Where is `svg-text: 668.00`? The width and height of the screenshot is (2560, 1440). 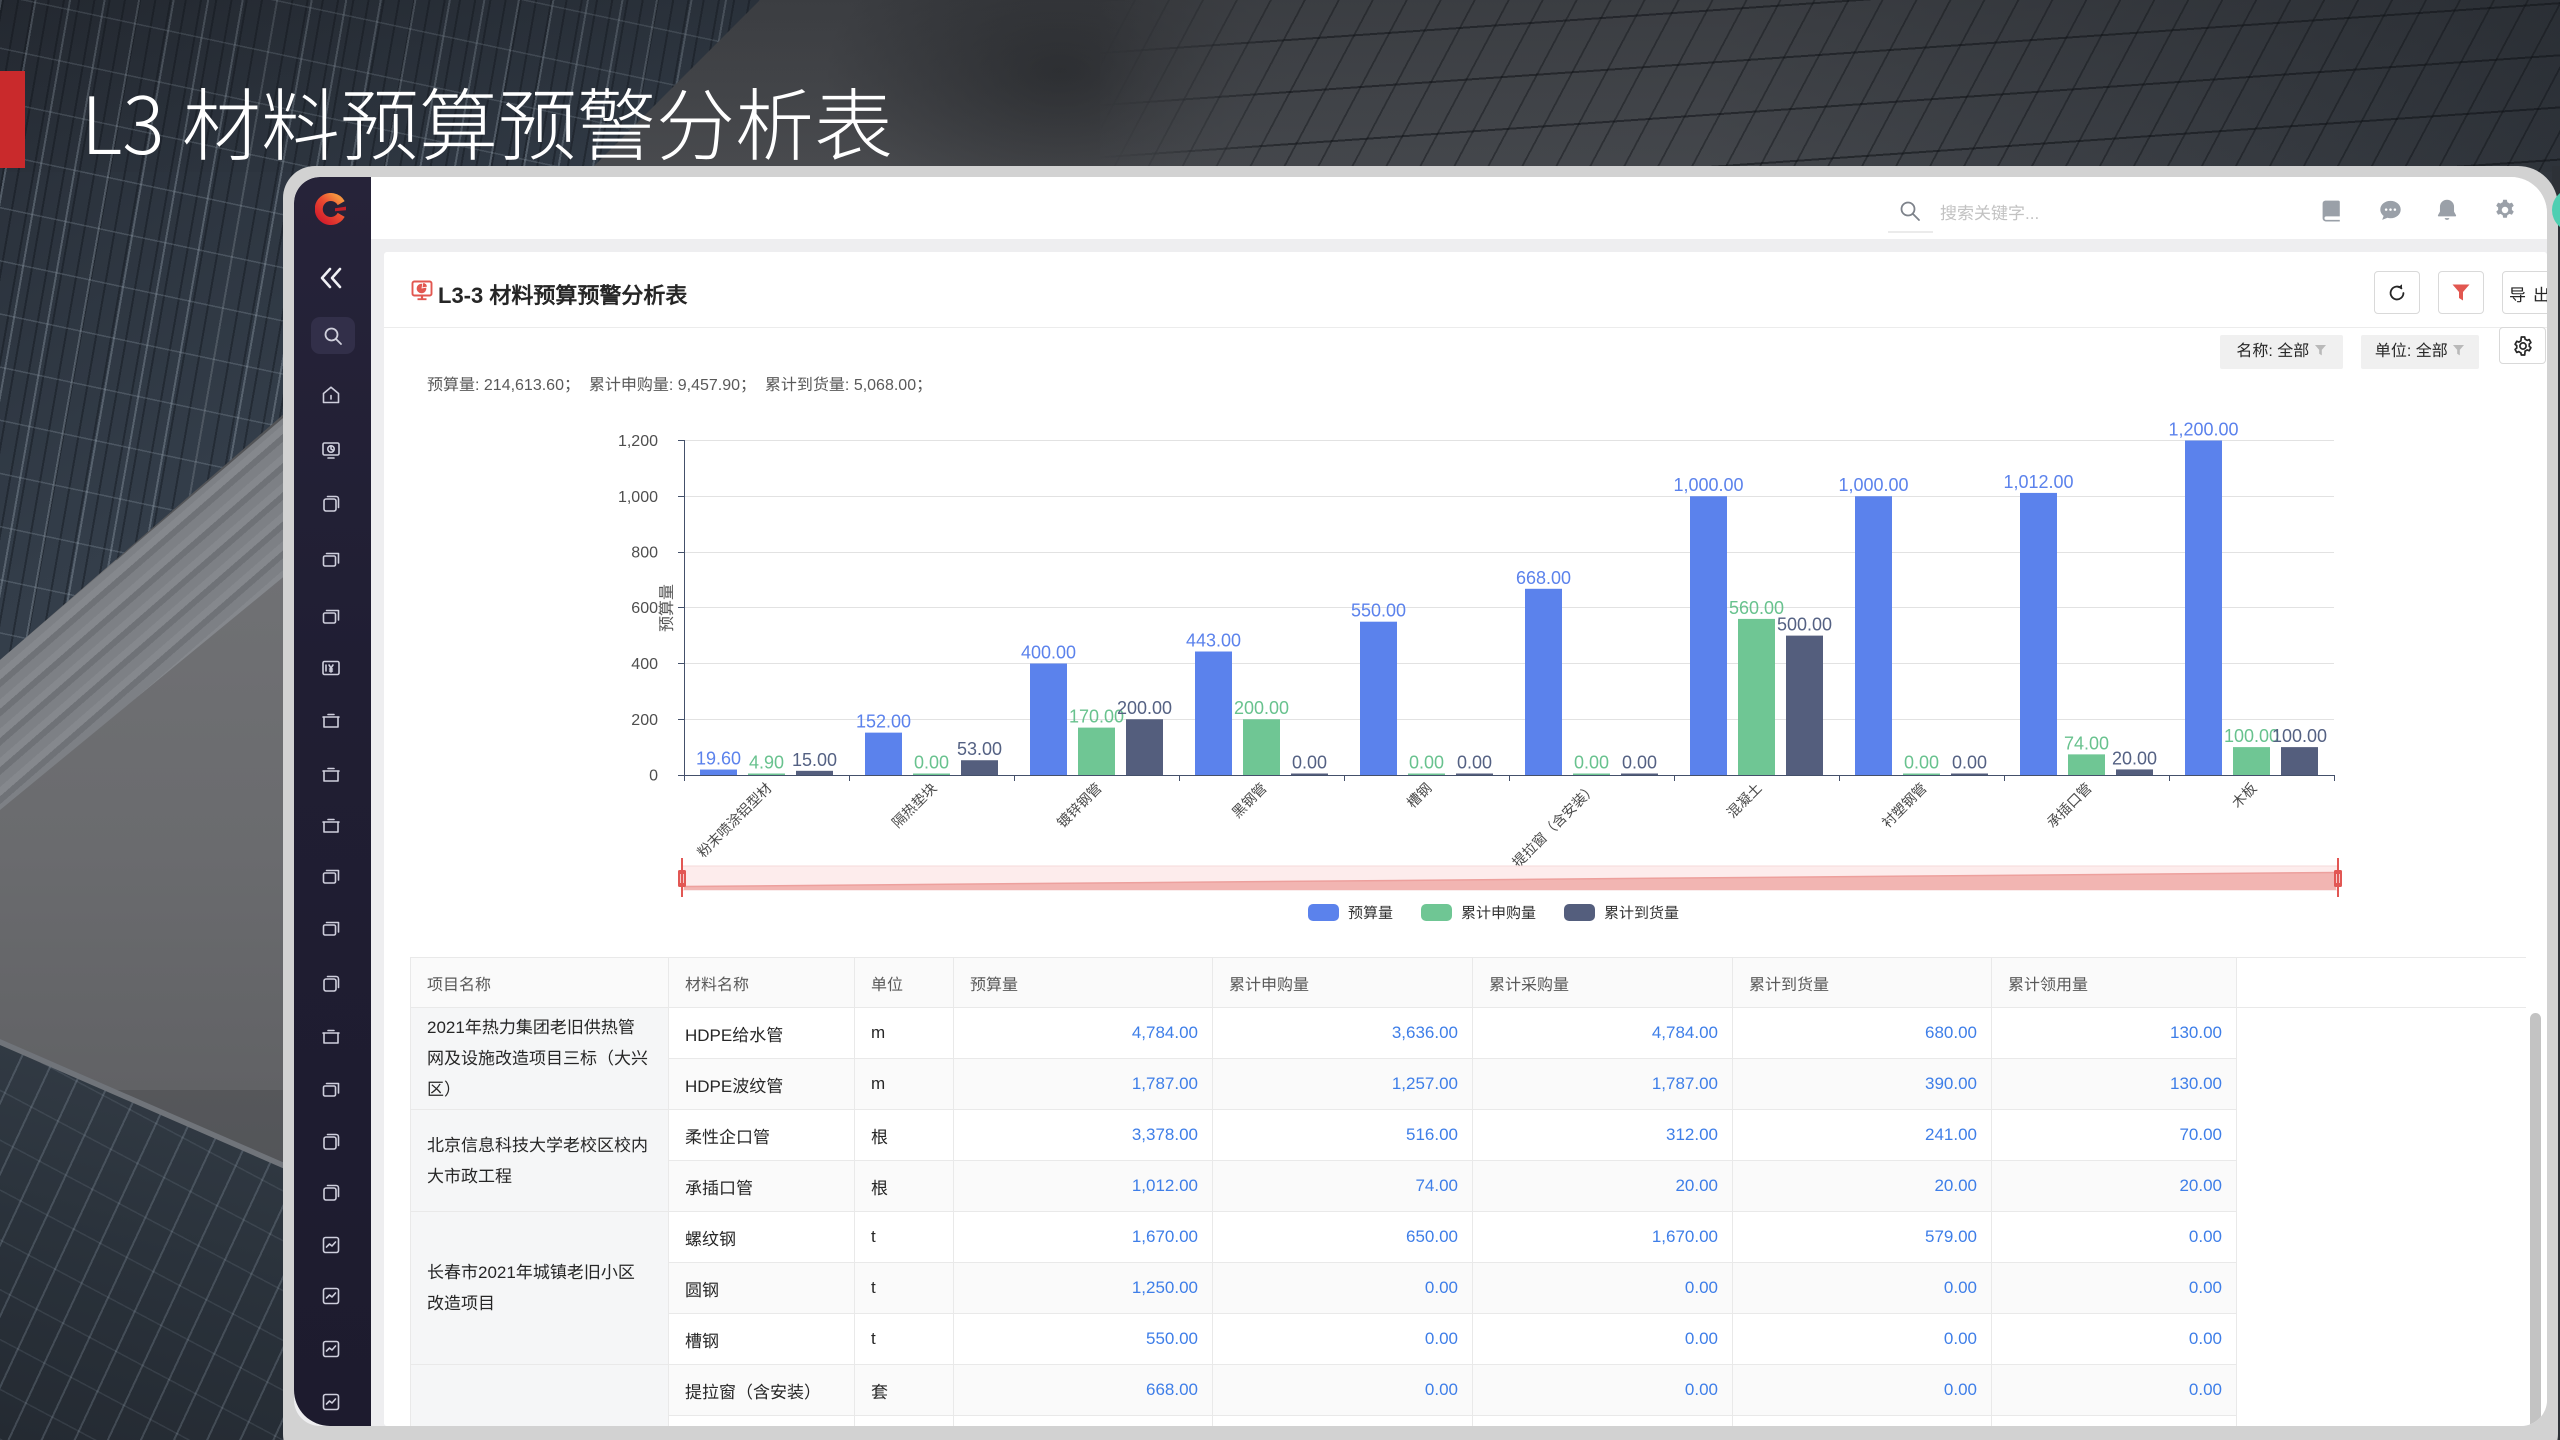
svg-text: 668.00 is located at coordinates (1543, 578).